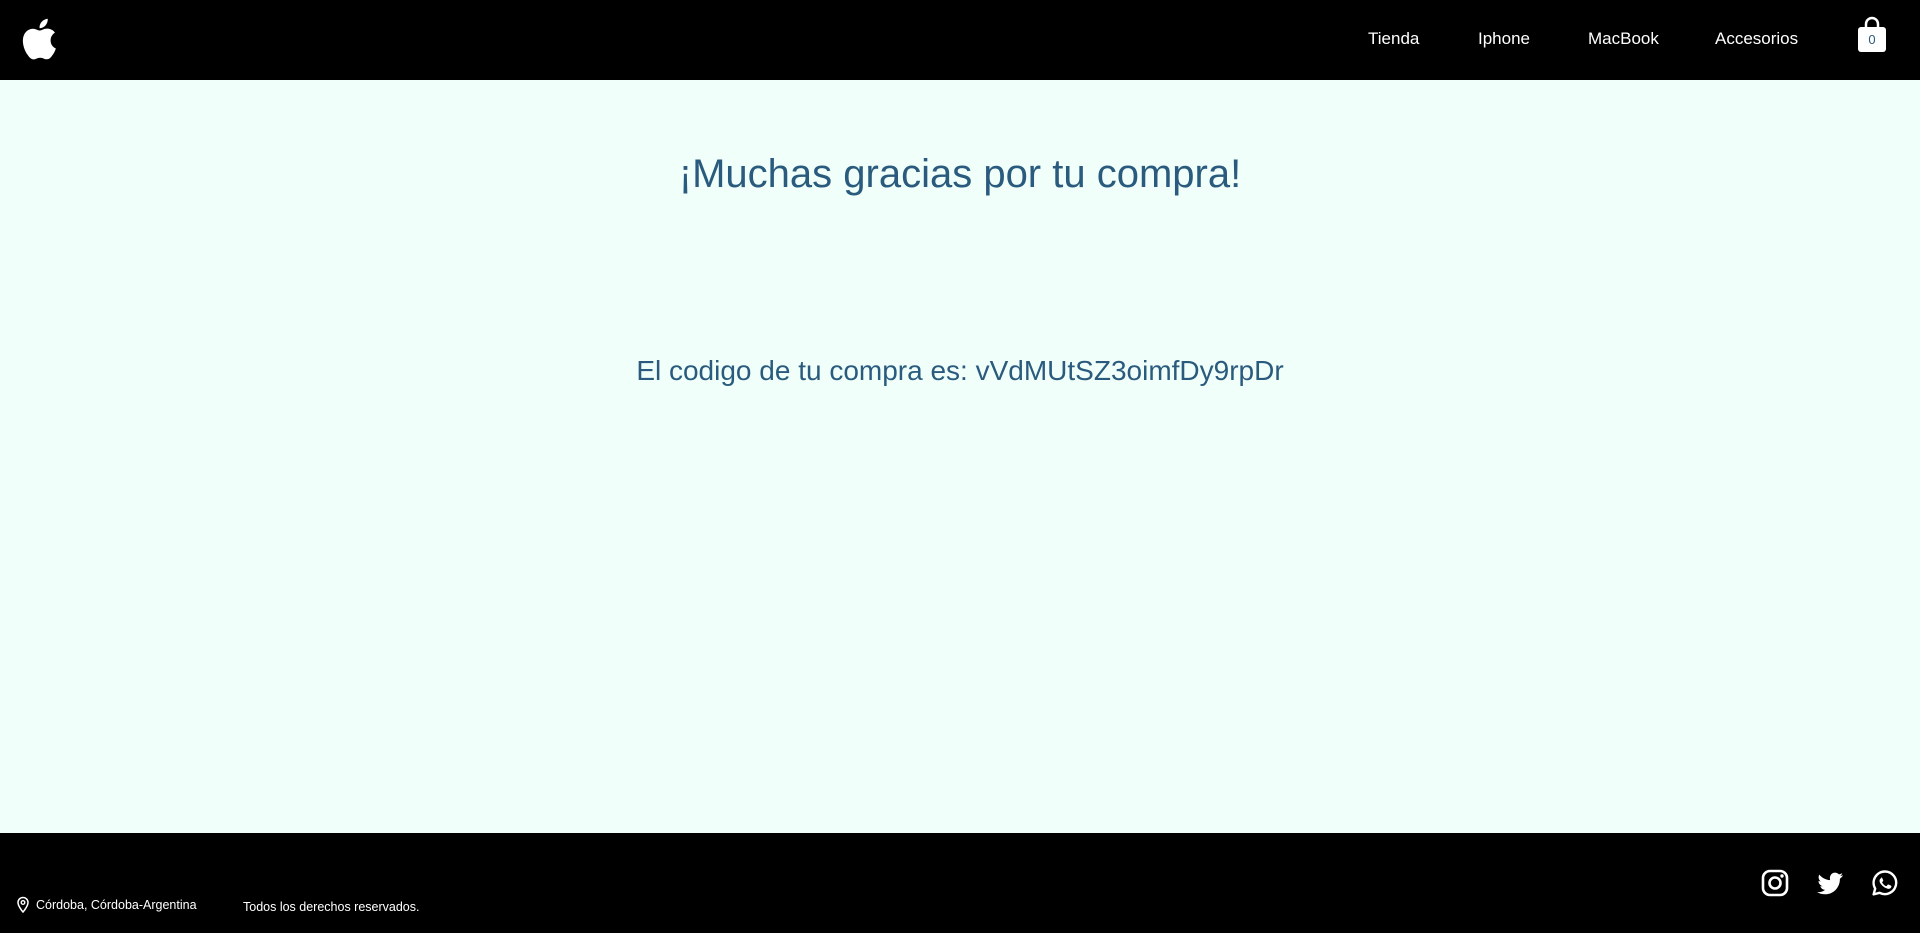 This screenshot has height=933, width=1920. What do you see at coordinates (1885, 883) in the screenshot?
I see `whatsapp-icon` at bounding box center [1885, 883].